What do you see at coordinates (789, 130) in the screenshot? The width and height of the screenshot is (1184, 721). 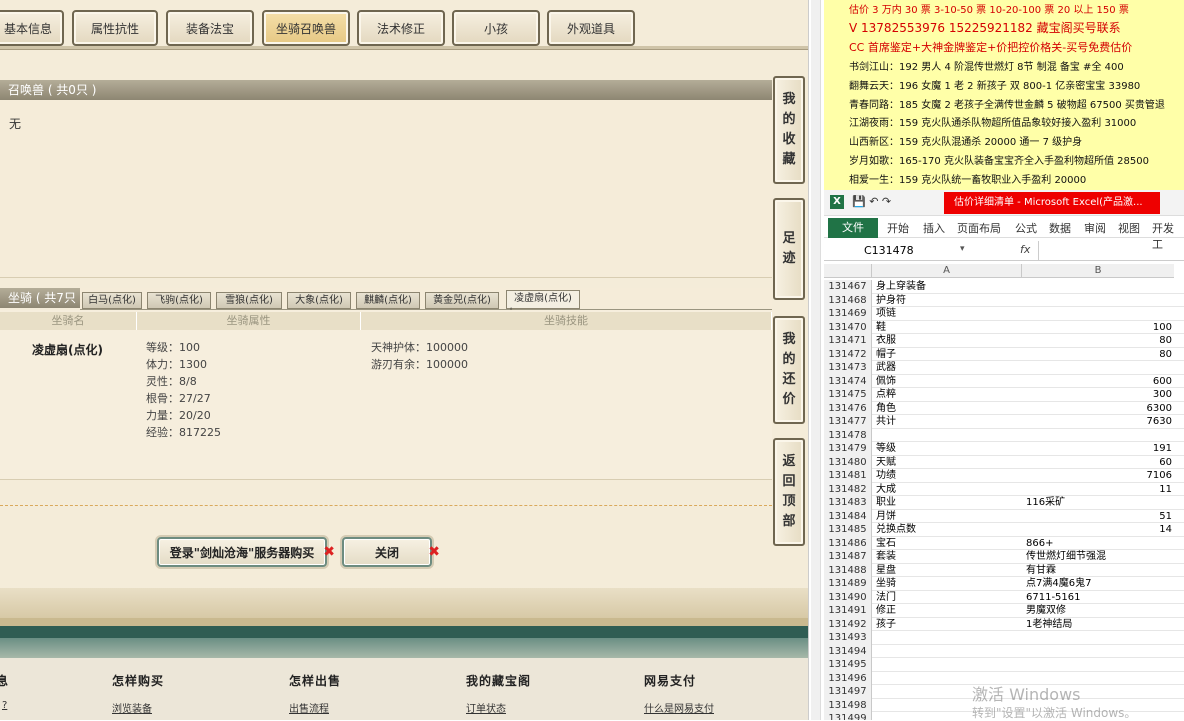 I see `my-favorites-button: 我的收藏` at bounding box center [789, 130].